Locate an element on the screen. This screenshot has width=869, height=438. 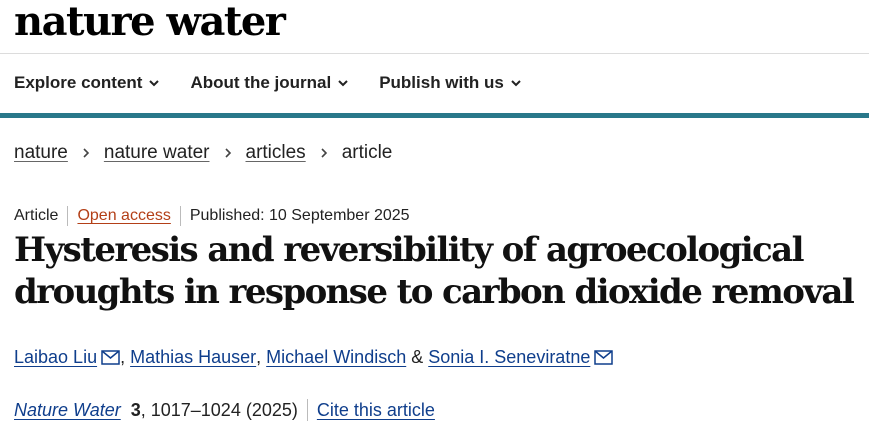
accent-bar is located at coordinates (434, 115).